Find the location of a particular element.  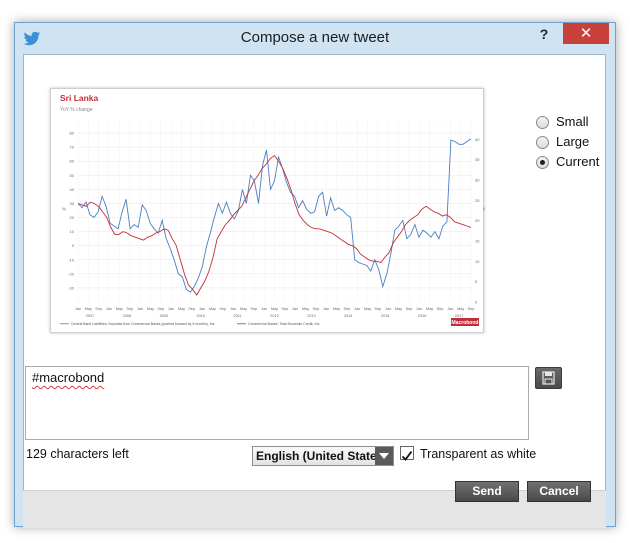

x-year-label: 2007 is located at coordinates (90, 316).